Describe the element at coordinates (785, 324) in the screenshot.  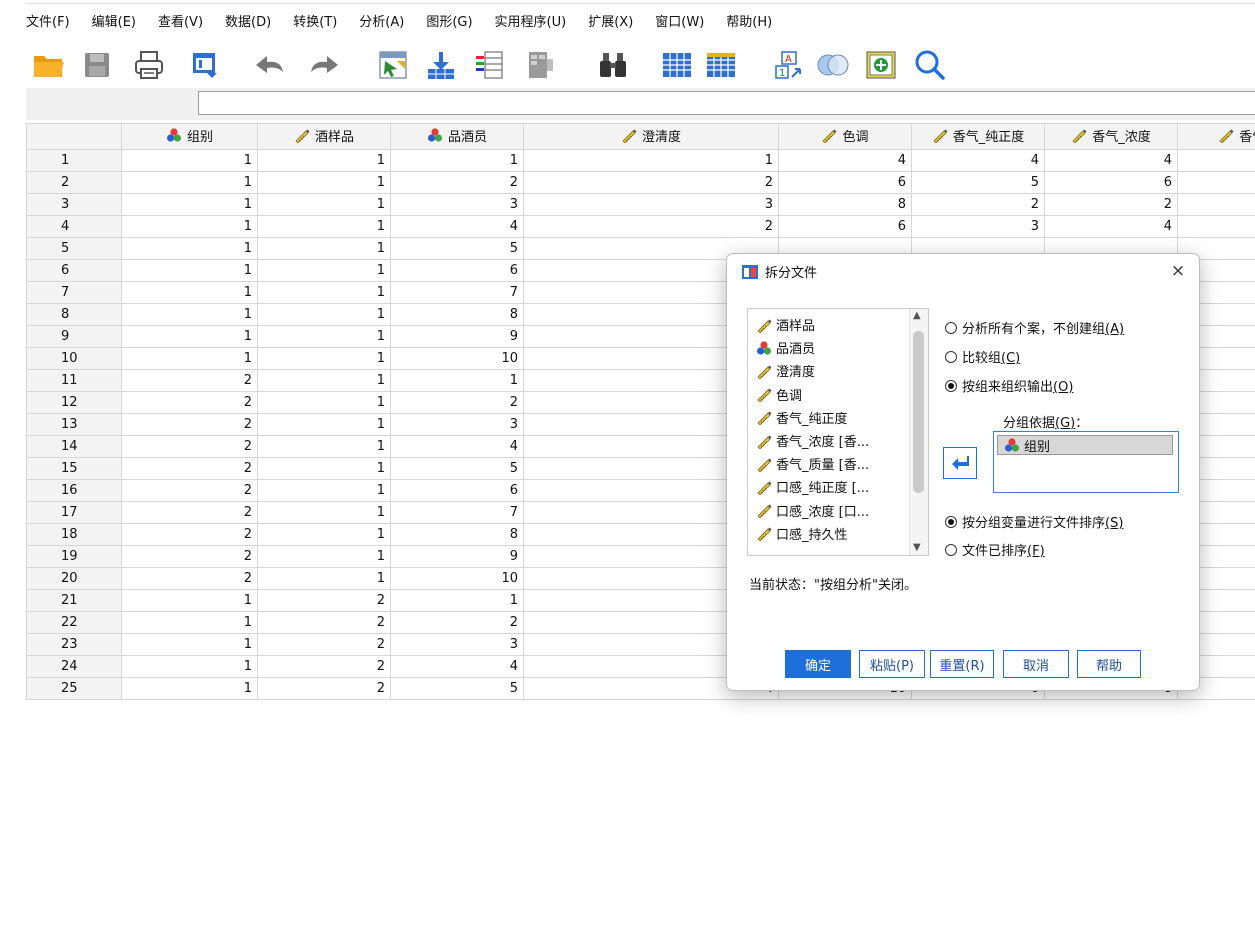
I see `variable-list-item: 酒样品` at that location.